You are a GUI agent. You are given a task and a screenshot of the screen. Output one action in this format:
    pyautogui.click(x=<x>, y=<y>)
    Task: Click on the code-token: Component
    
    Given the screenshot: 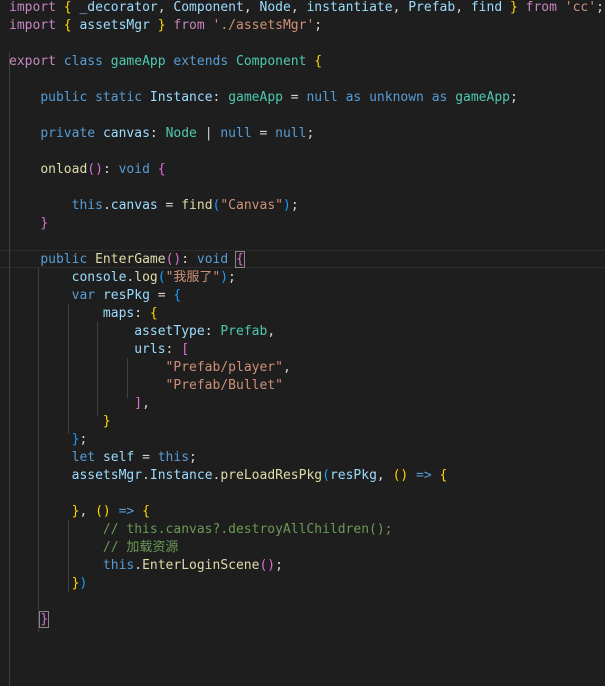 What is the action you would take?
    pyautogui.click(x=208, y=7)
    